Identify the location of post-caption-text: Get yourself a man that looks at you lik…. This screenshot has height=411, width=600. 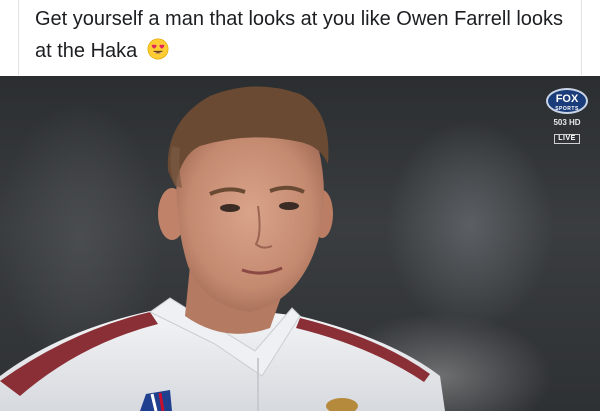
(299, 35).